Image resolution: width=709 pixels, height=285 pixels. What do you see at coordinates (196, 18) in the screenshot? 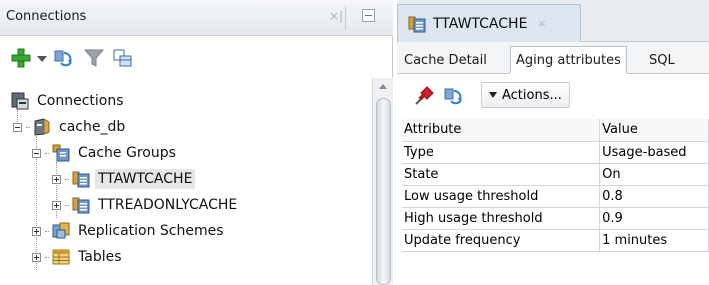
I see `connections-panel-header: Connections ×|` at bounding box center [196, 18].